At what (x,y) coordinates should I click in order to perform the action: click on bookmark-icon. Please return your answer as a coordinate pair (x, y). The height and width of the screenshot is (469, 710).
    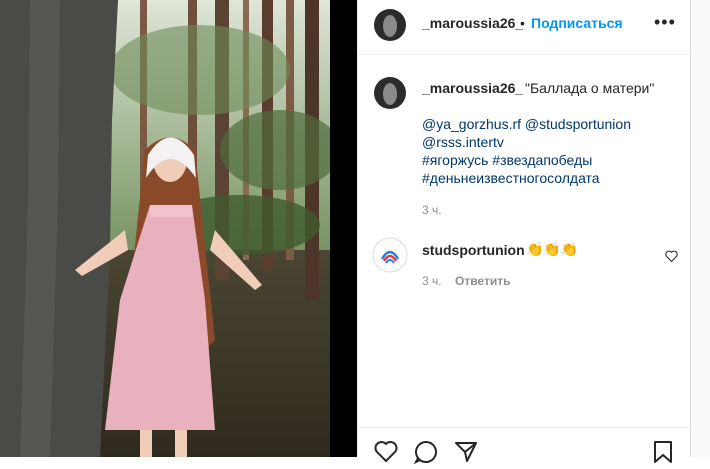
    Looking at the image, I should click on (663, 454).